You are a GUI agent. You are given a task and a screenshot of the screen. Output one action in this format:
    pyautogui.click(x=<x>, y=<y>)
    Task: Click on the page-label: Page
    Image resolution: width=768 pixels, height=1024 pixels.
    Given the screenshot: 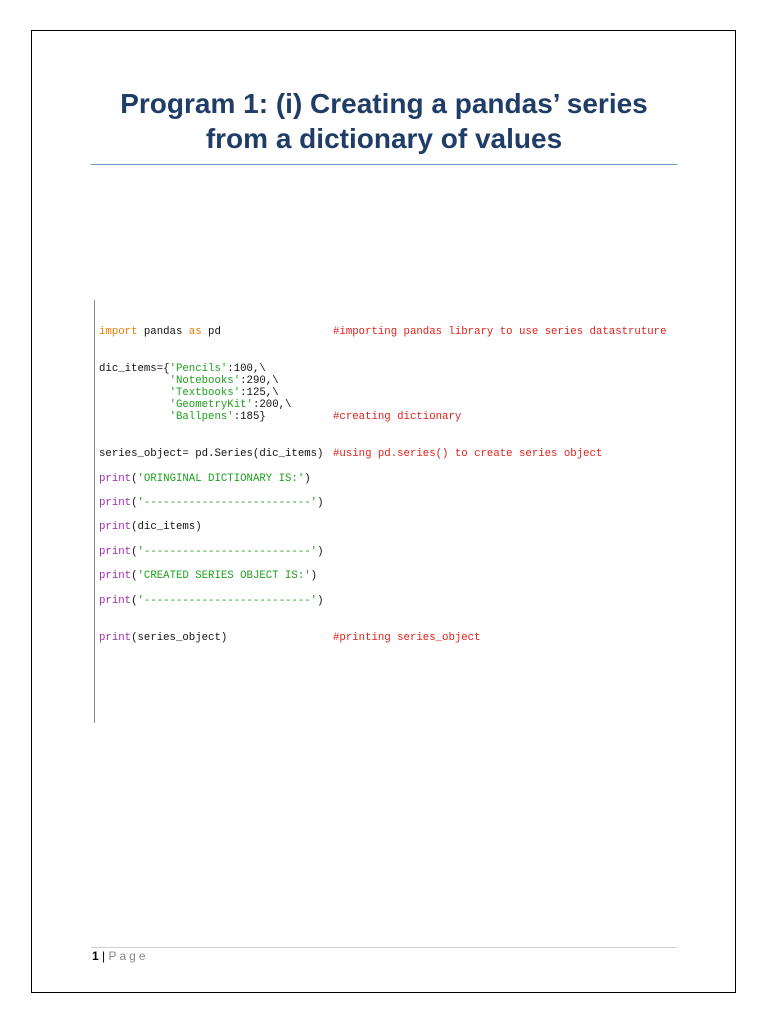 What is the action you would take?
    pyautogui.click(x=128, y=956)
    